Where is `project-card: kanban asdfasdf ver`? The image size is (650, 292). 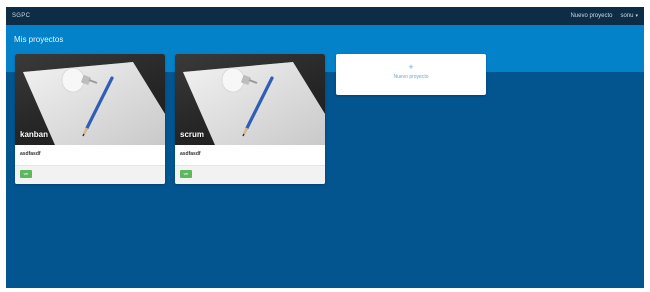 project-card: kanban asdfasdf ver is located at coordinates (90, 119).